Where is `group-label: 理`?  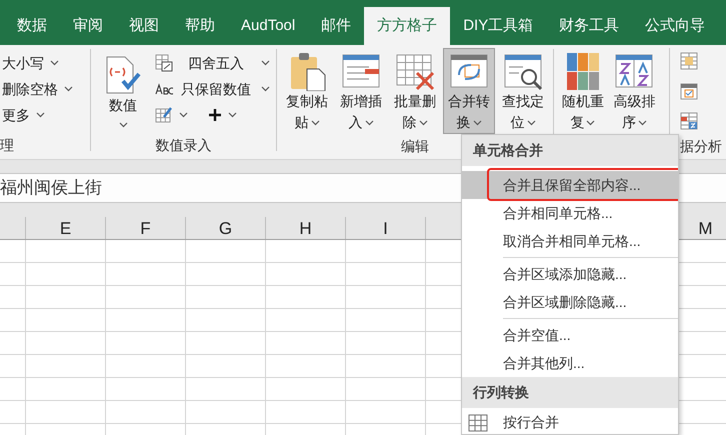 group-label: 理 is located at coordinates (7, 145).